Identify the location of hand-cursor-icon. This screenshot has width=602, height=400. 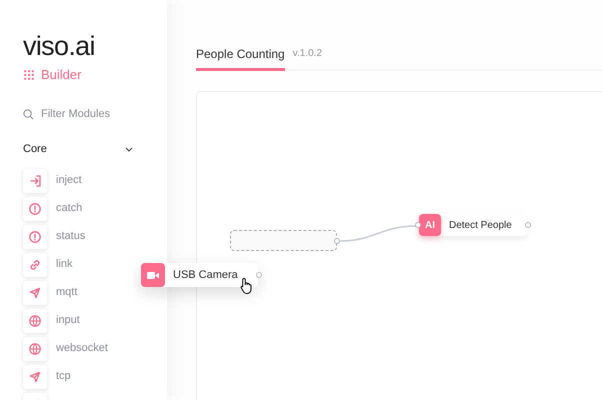
(247, 286).